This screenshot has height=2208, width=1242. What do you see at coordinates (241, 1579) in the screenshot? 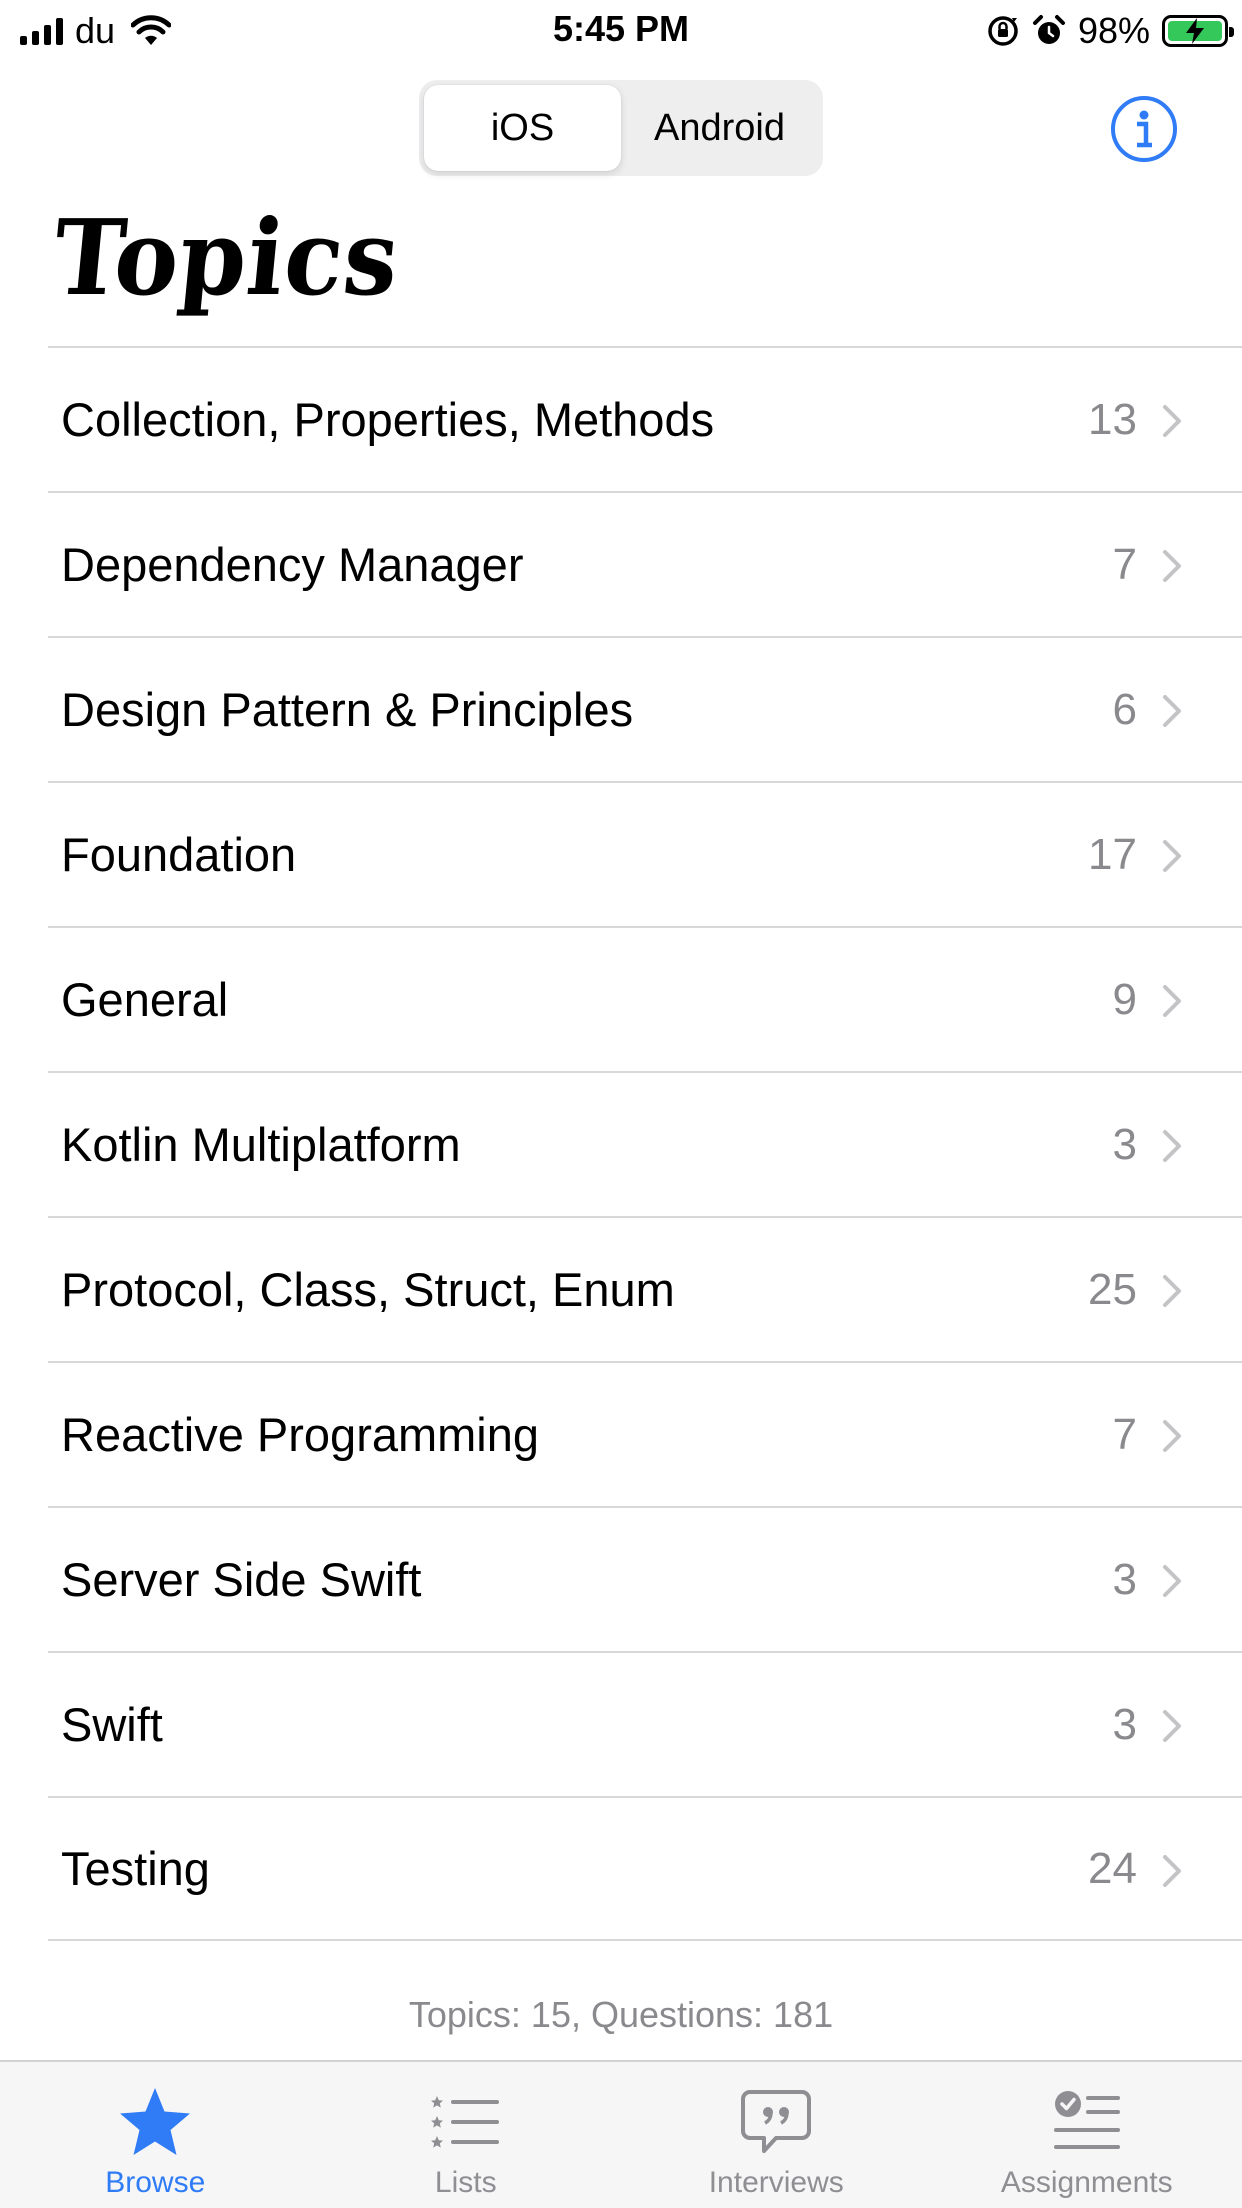
I see `topic-label: Server Side Swift` at bounding box center [241, 1579].